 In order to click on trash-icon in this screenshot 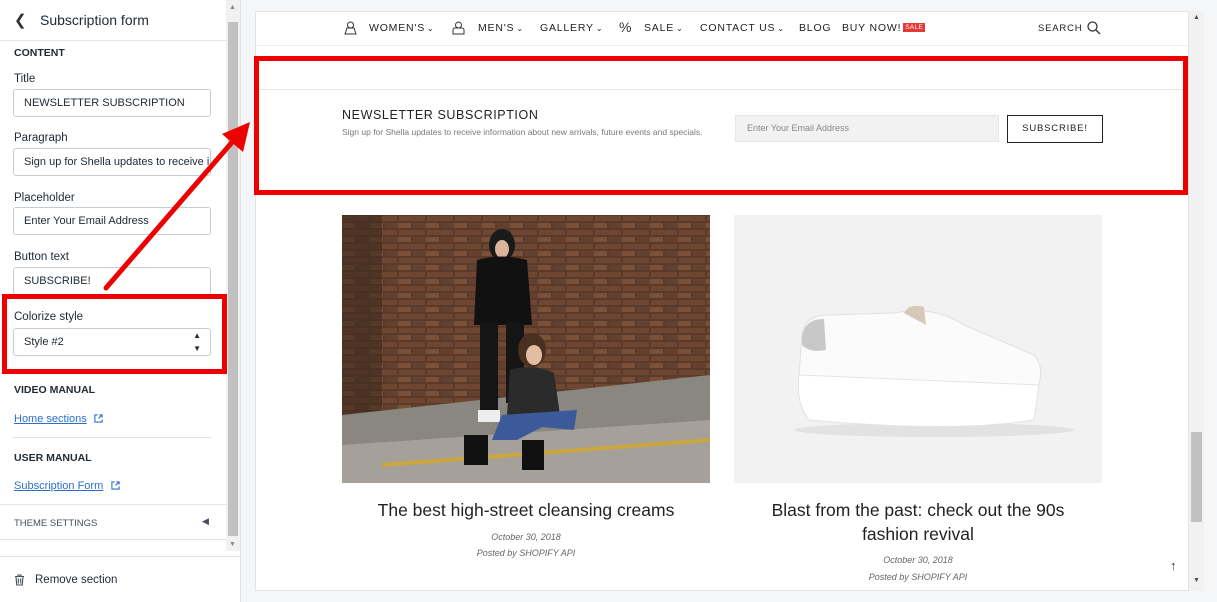, I will do `click(19, 579)`.